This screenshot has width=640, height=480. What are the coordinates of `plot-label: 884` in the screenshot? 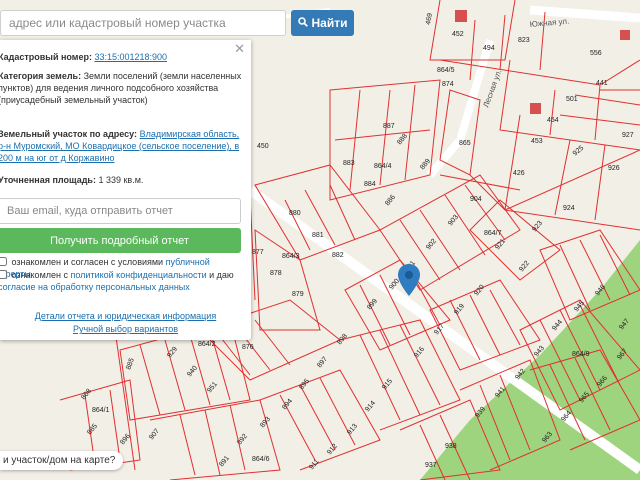 It's located at (370, 184).